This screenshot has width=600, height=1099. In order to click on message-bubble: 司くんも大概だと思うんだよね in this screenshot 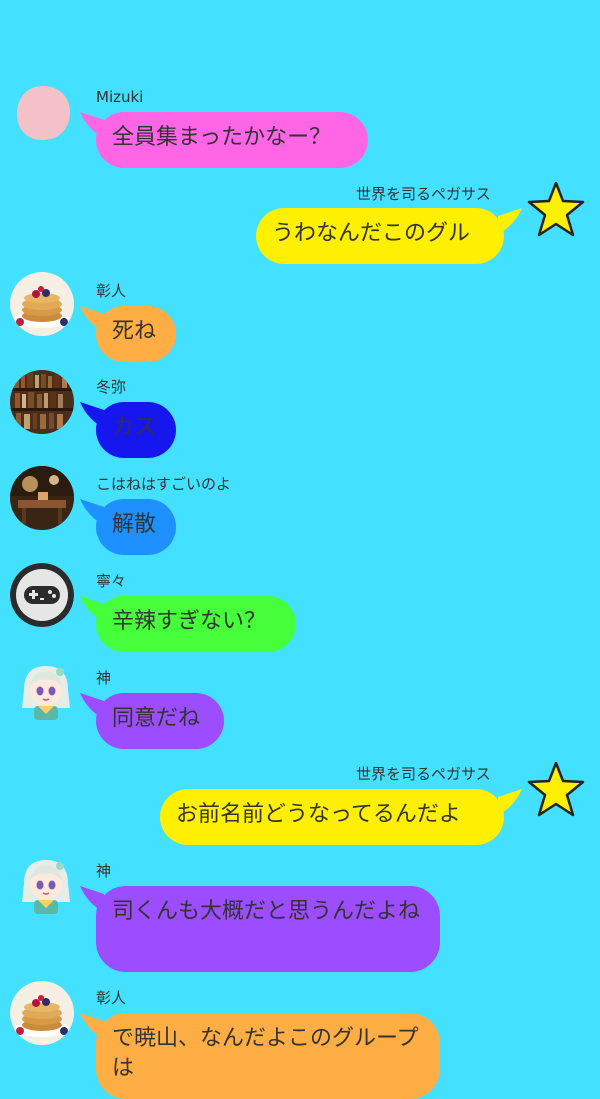, I will do `click(268, 929)`.